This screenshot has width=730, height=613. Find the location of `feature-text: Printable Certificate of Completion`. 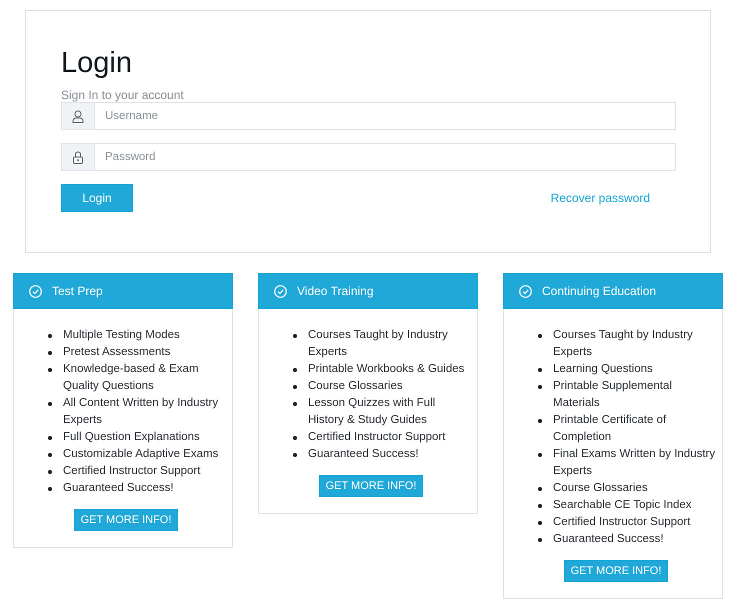

feature-text: Printable Certificate of Completion is located at coordinates (610, 429).